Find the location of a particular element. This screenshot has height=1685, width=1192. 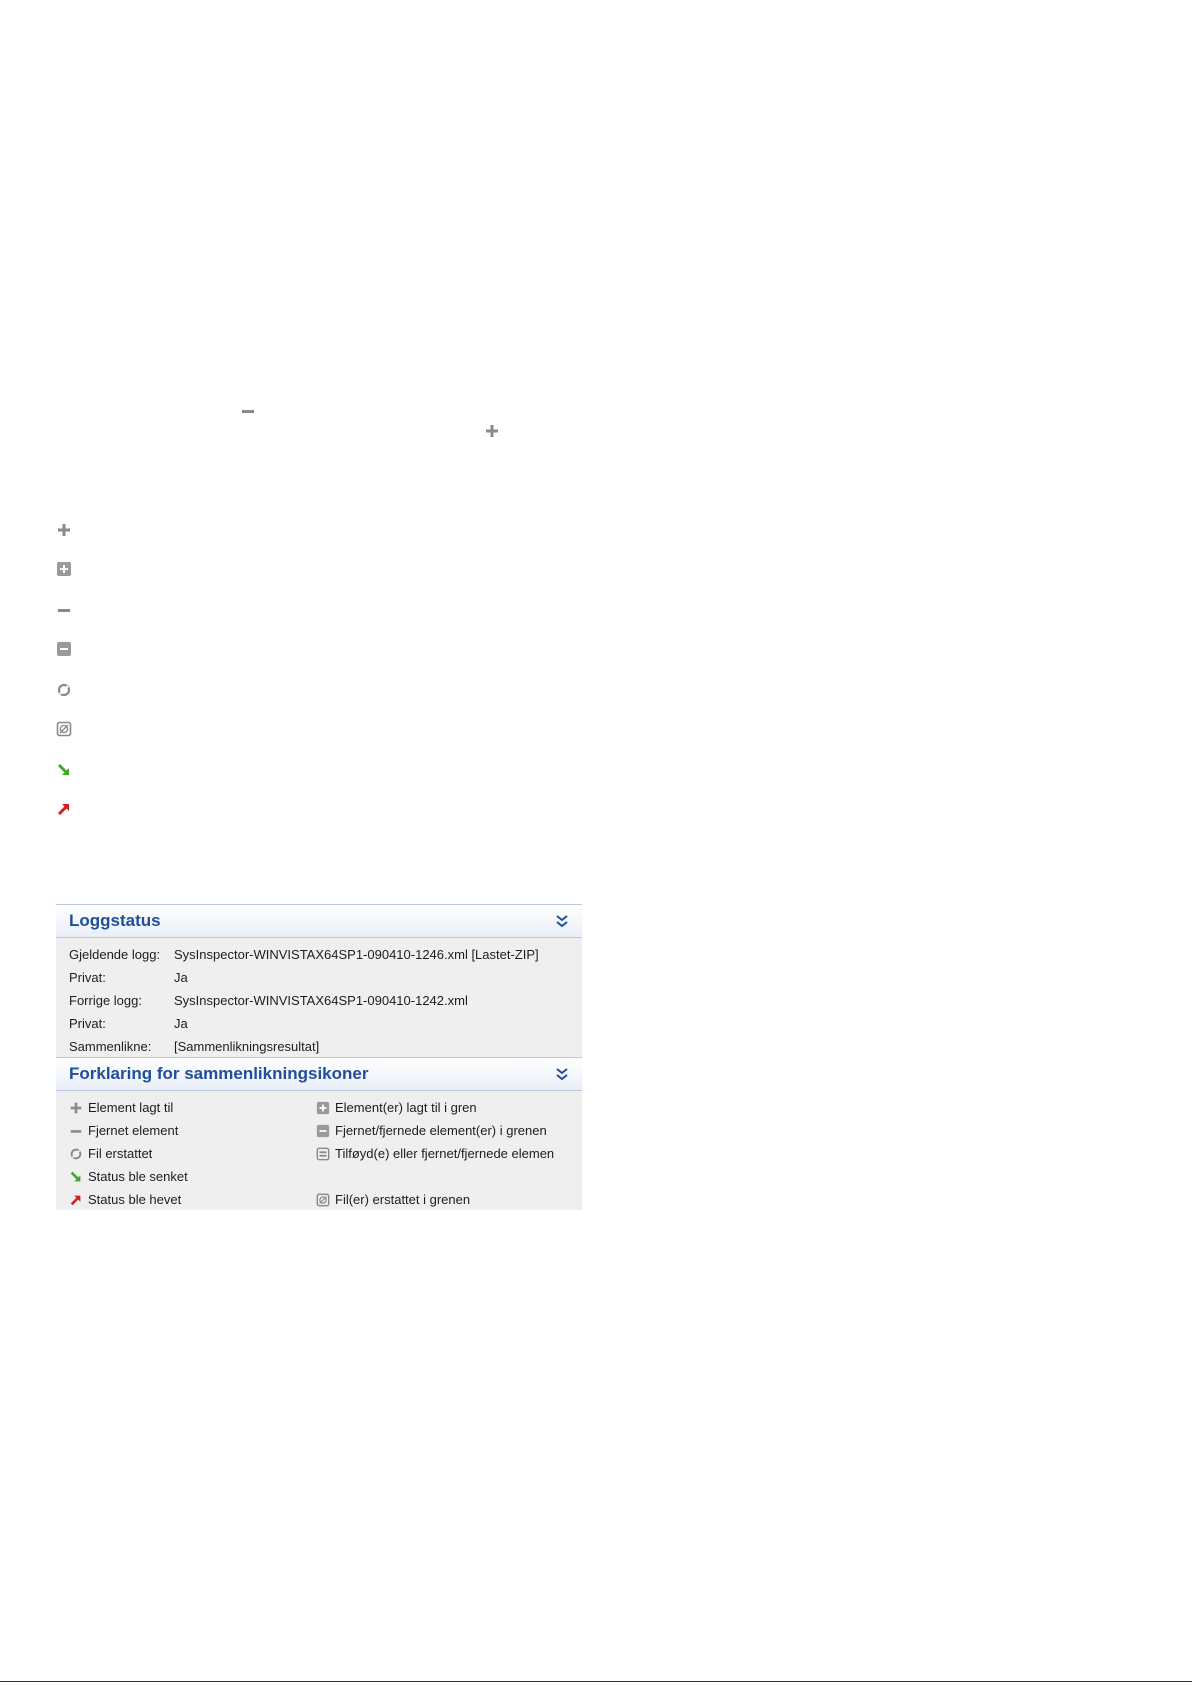

row-value: [Sammenlikningsresultat] is located at coordinates (247, 1046).